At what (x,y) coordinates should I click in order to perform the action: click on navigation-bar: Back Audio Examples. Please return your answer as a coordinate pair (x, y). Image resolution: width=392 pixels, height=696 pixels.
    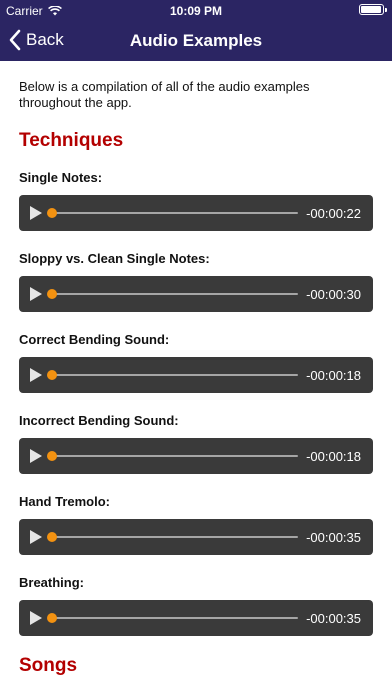
    Looking at the image, I should click on (196, 40).